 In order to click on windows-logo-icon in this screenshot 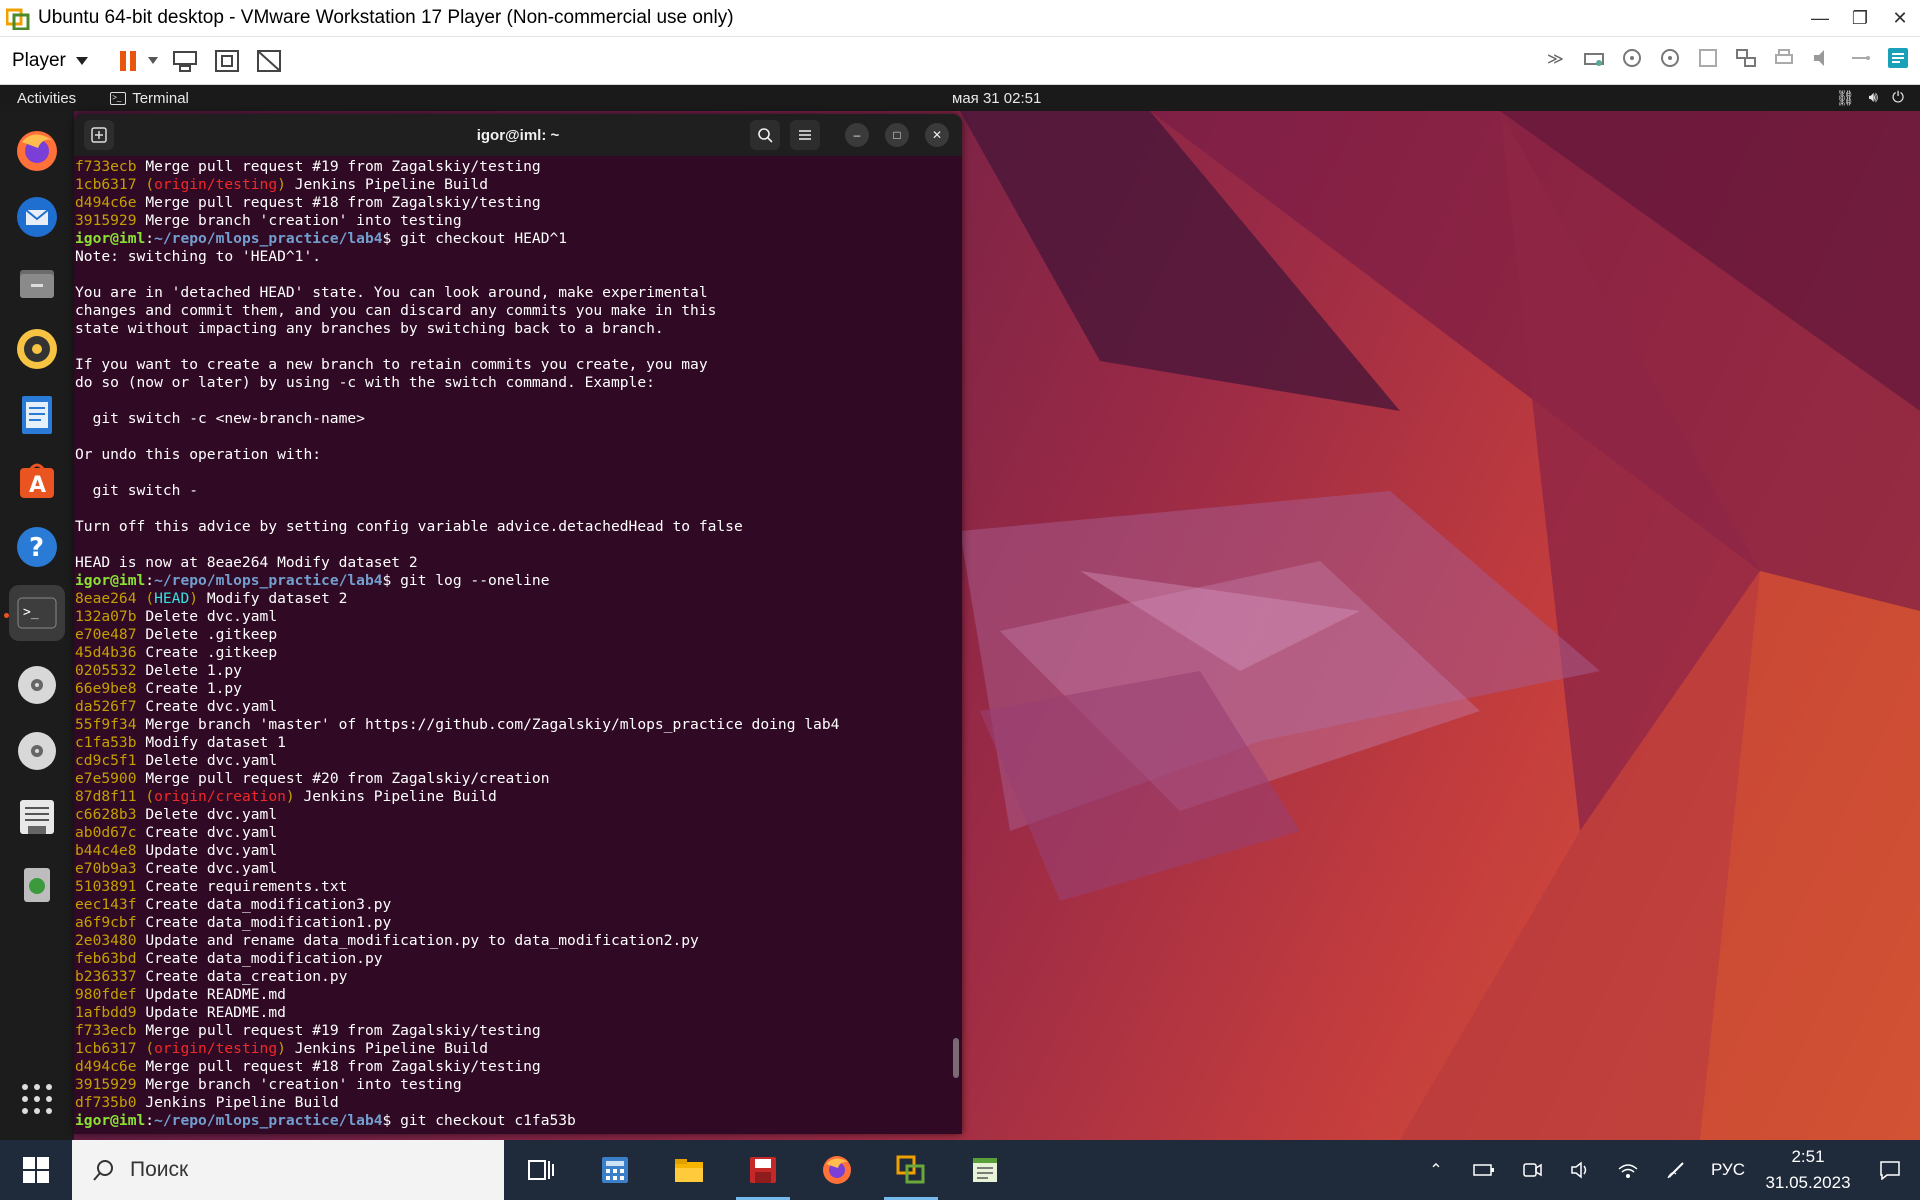, I will do `click(36, 1170)`.